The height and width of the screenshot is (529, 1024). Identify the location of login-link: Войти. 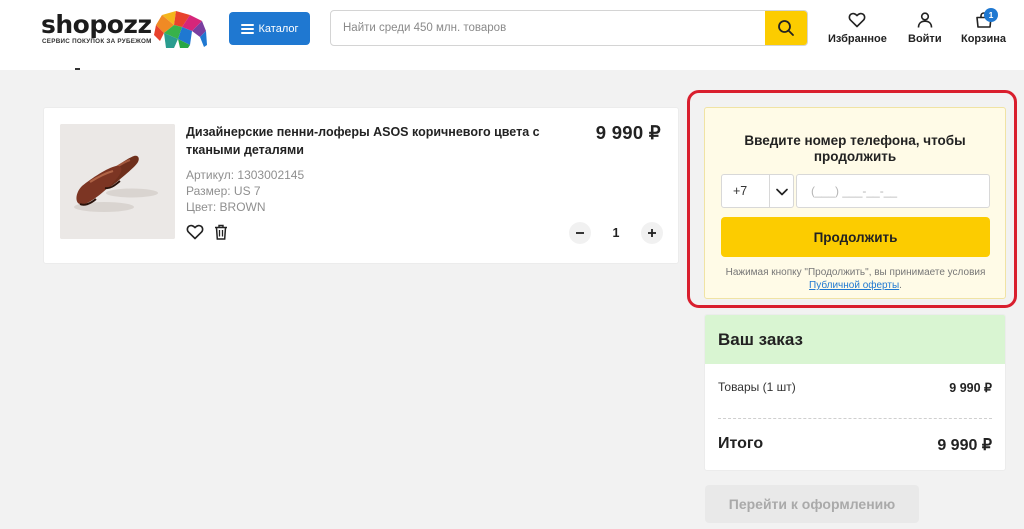
(925, 28).